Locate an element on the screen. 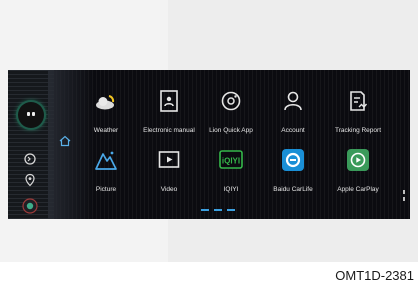 The image size is (418, 289). scroll-handle-icon is located at coordinates (404, 198).